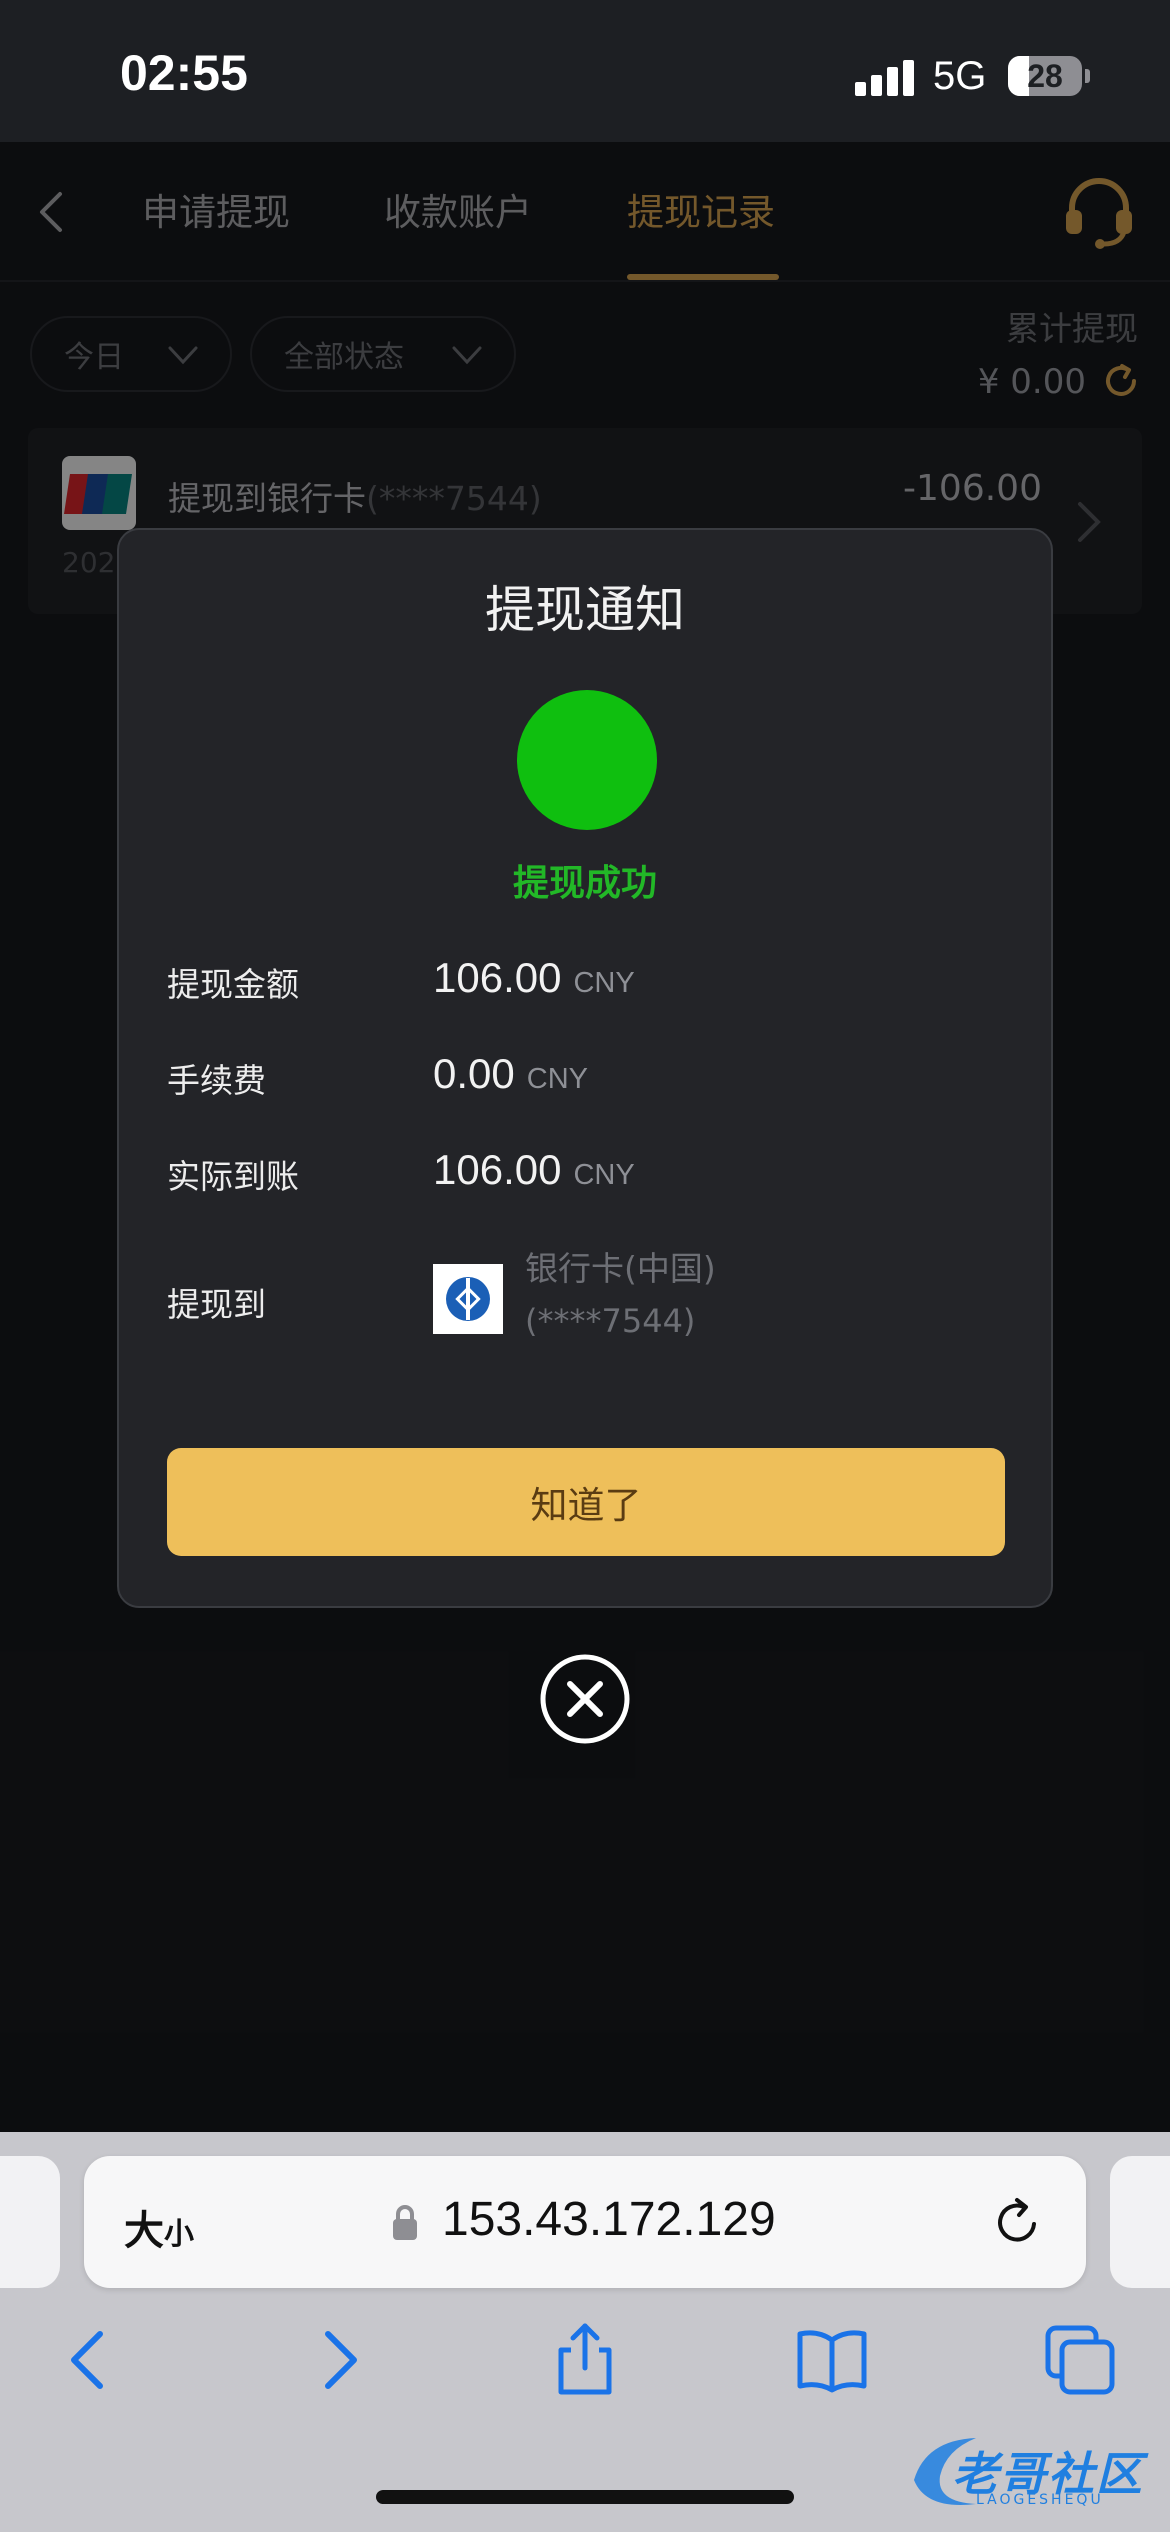 This screenshot has height=2532, width=1170. Describe the element at coordinates (474, 1073) in the screenshot. I see `fee-number: 0.00` at that location.